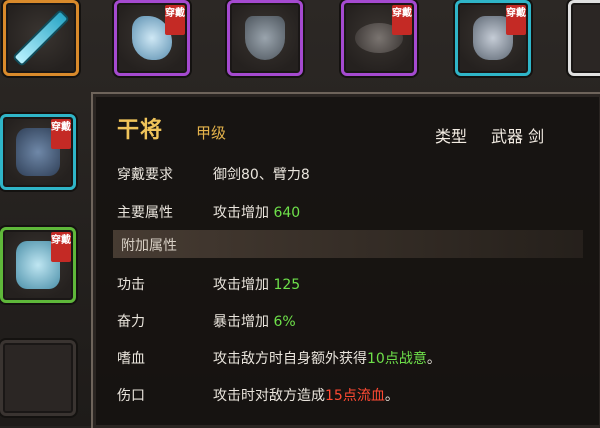 This screenshot has width=600, height=428. Describe the element at coordinates (131, 285) in the screenshot. I see `attack-label: 功击` at that location.